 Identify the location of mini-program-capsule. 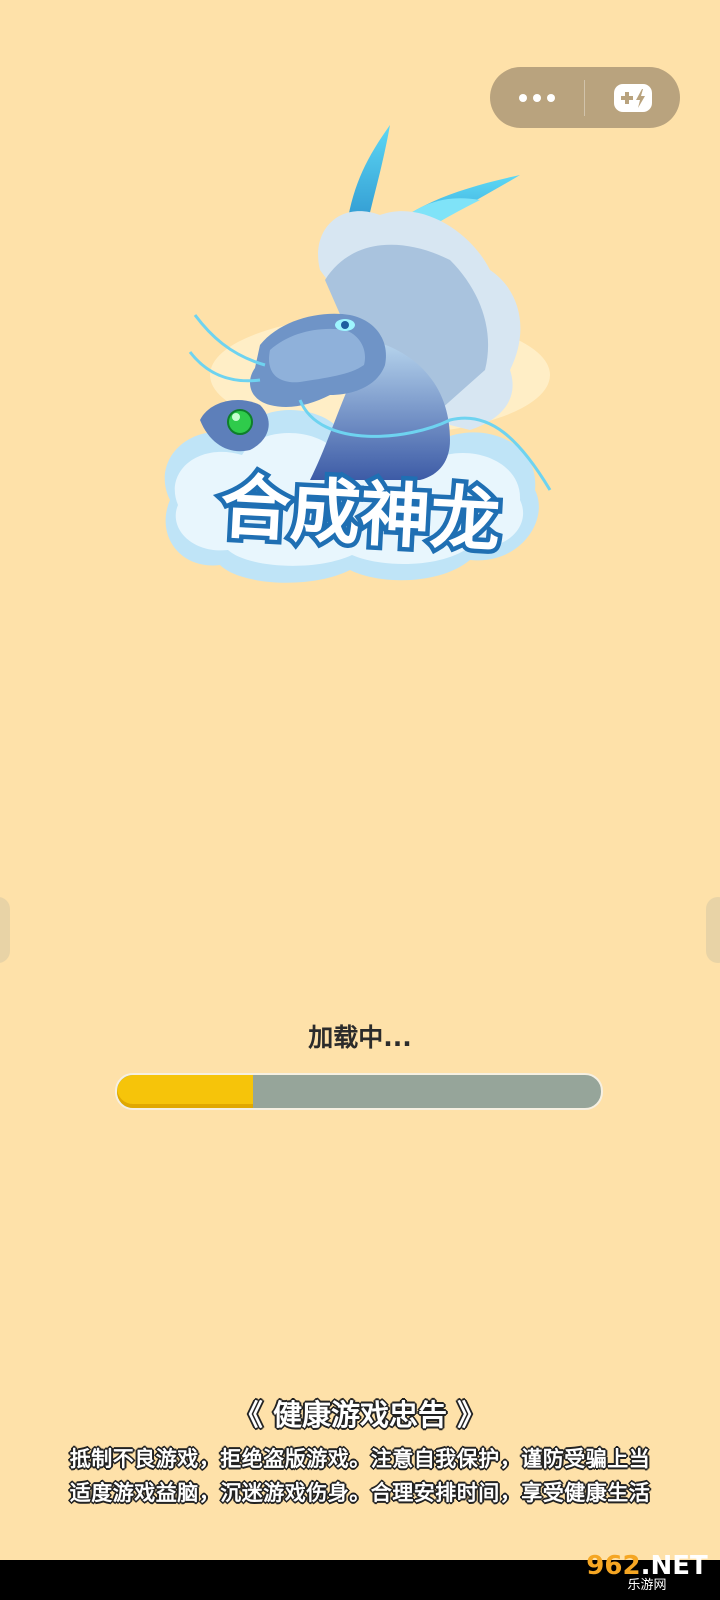
(585, 97).